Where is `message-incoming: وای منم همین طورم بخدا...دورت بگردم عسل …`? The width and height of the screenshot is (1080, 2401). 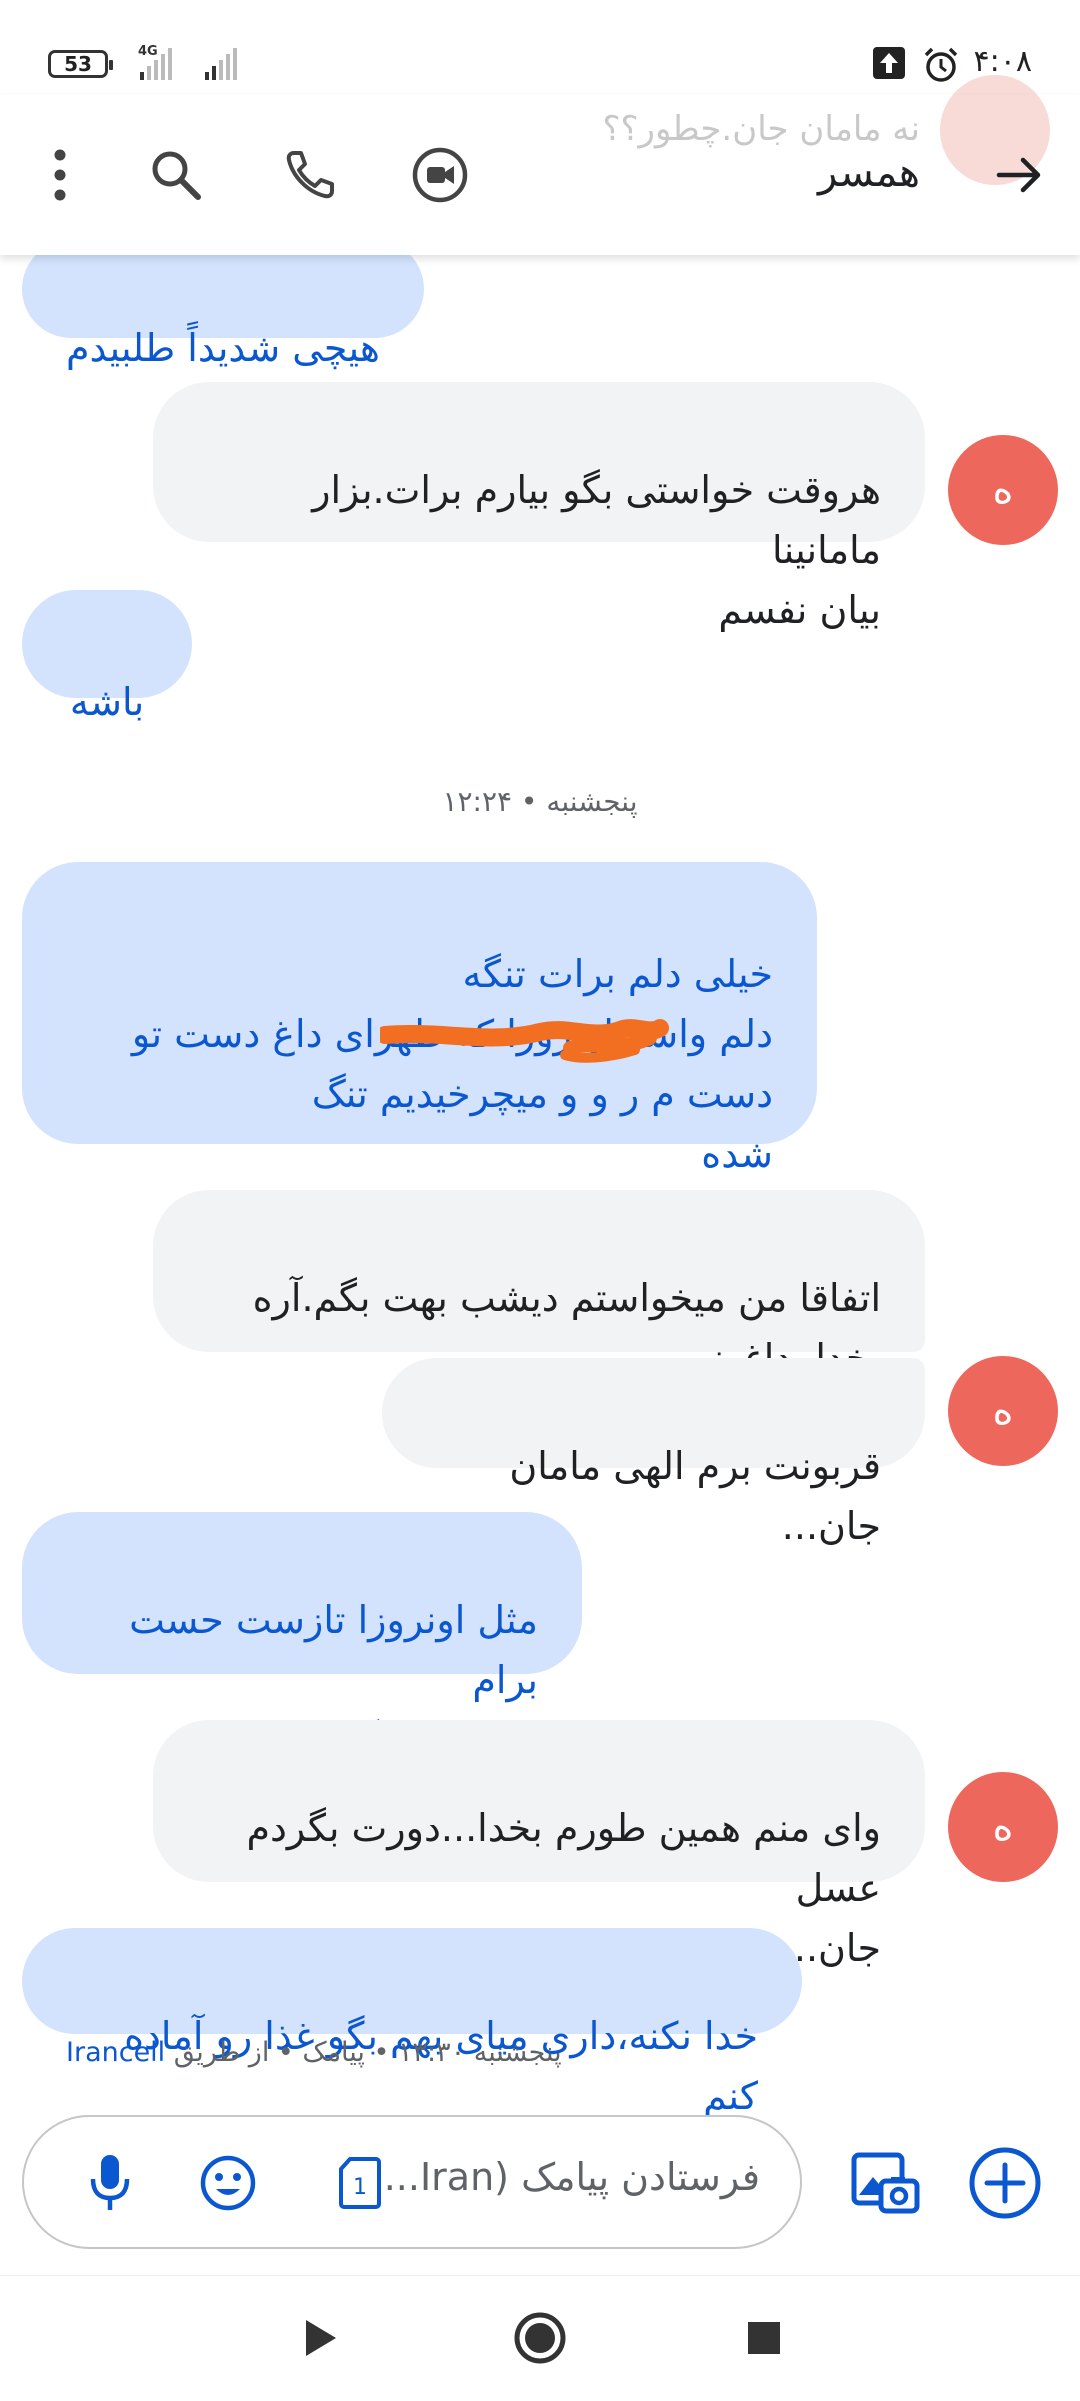 message-incoming: وای منم همین طورم بخدا...دورت بگردم عسل … is located at coordinates (539, 1845).